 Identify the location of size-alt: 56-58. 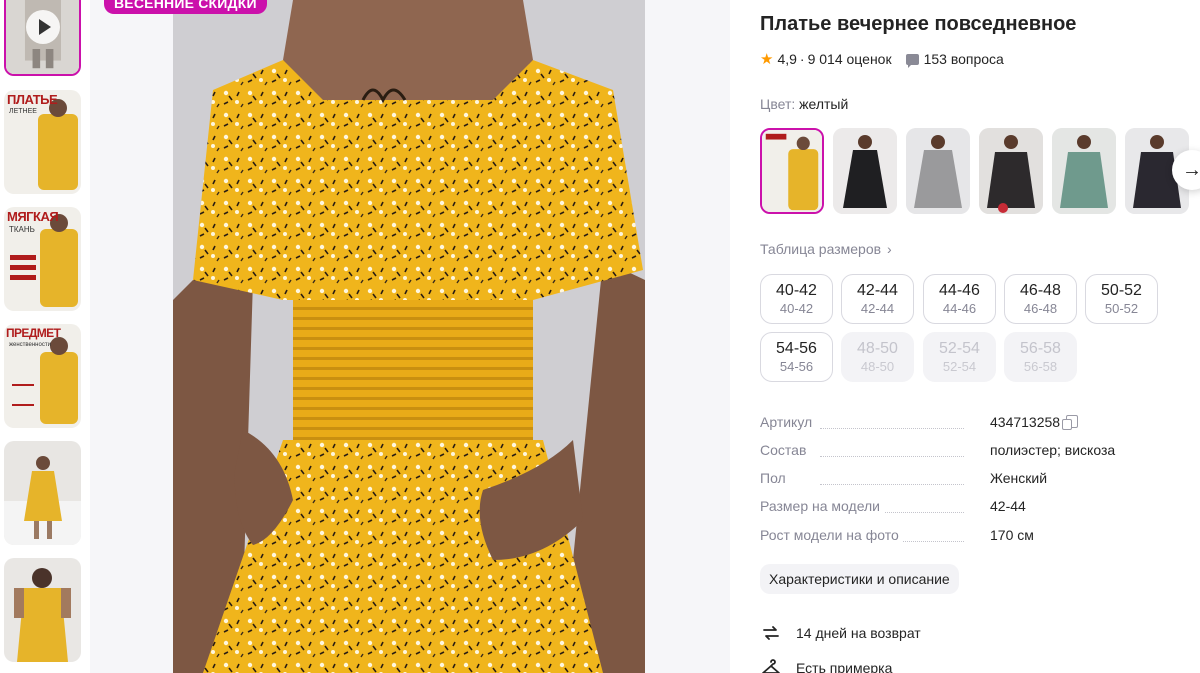
(1040, 366).